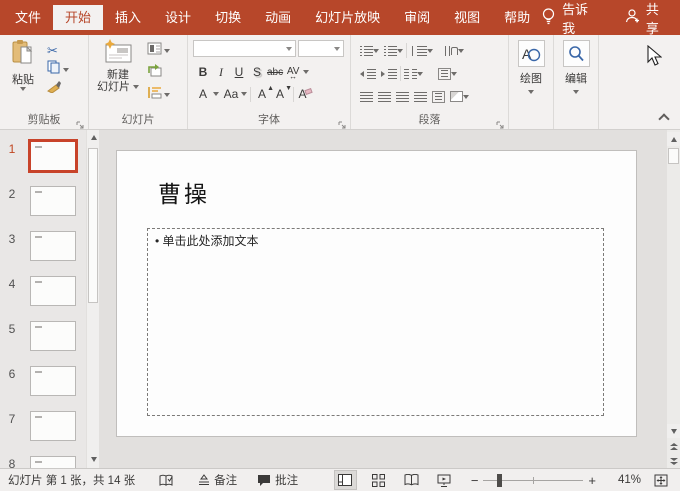 The width and height of the screenshot is (680, 491). What do you see at coordinates (167, 50) in the screenshot?
I see `slide-layout-chevron` at bounding box center [167, 50].